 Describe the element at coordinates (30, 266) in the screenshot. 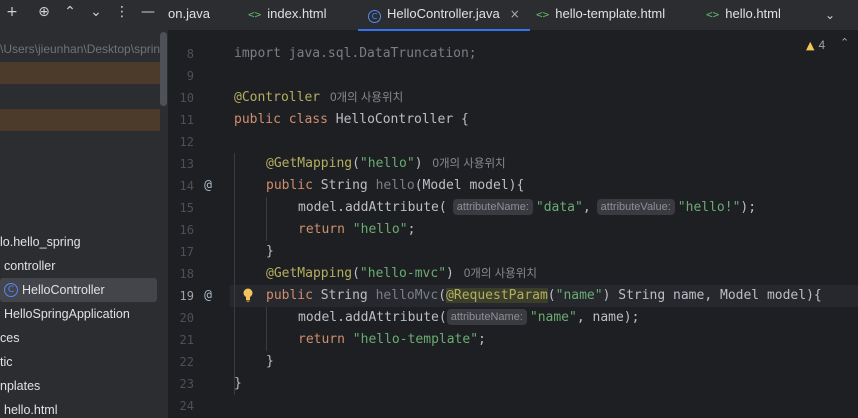

I see `tree-item-label: controller` at that location.